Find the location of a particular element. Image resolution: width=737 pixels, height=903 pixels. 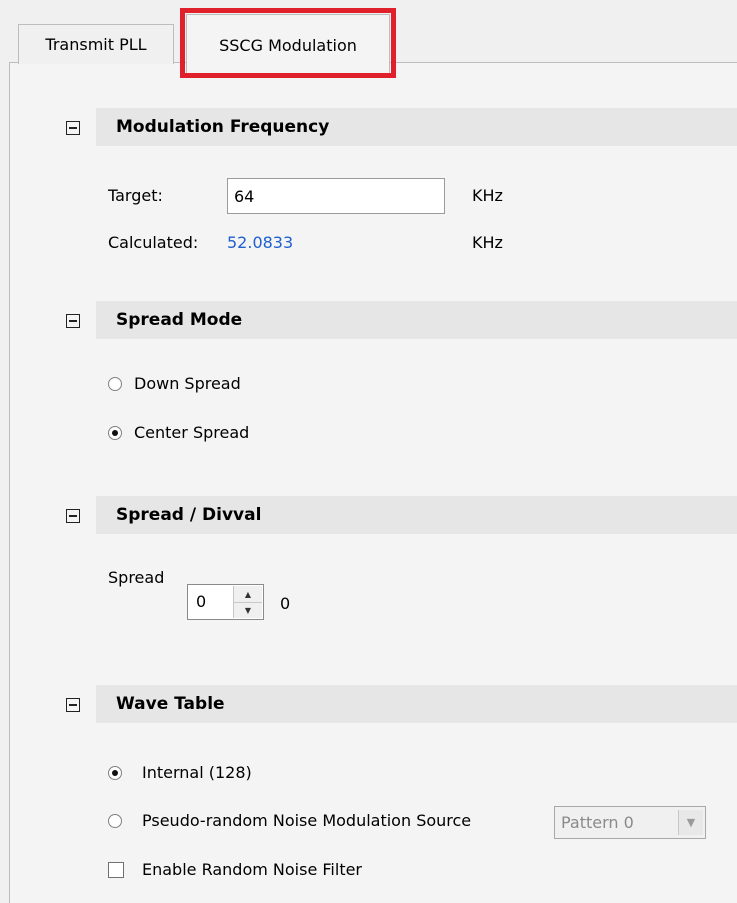

collapse-wave-table-icon is located at coordinates (73, 705).